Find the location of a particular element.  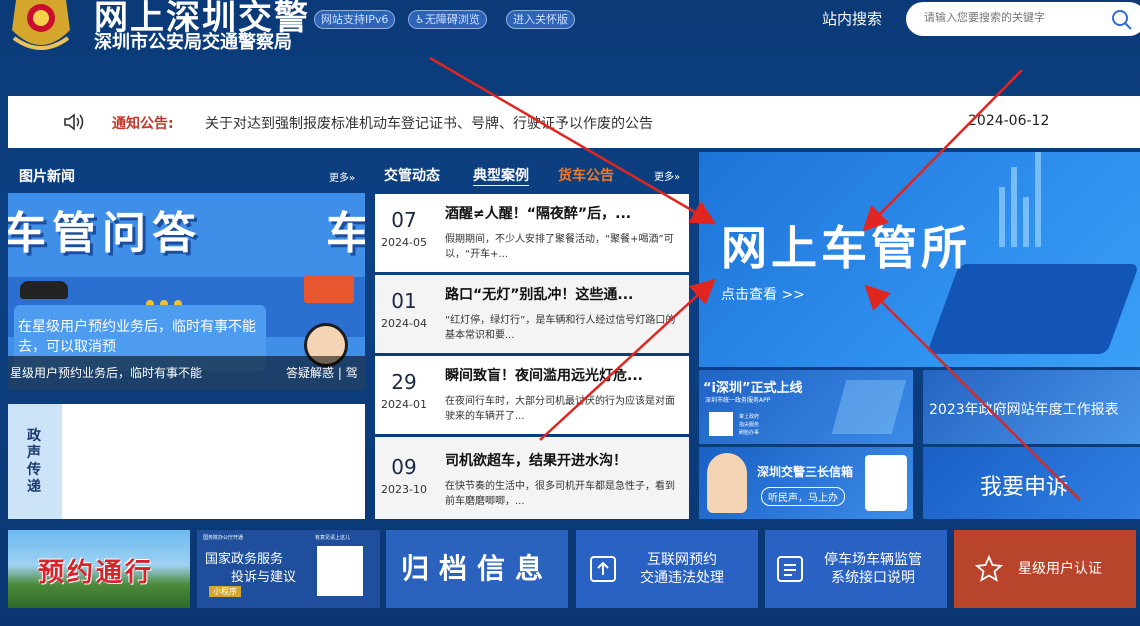

photo-banner-headline-2: 车 is located at coordinates (345, 233).